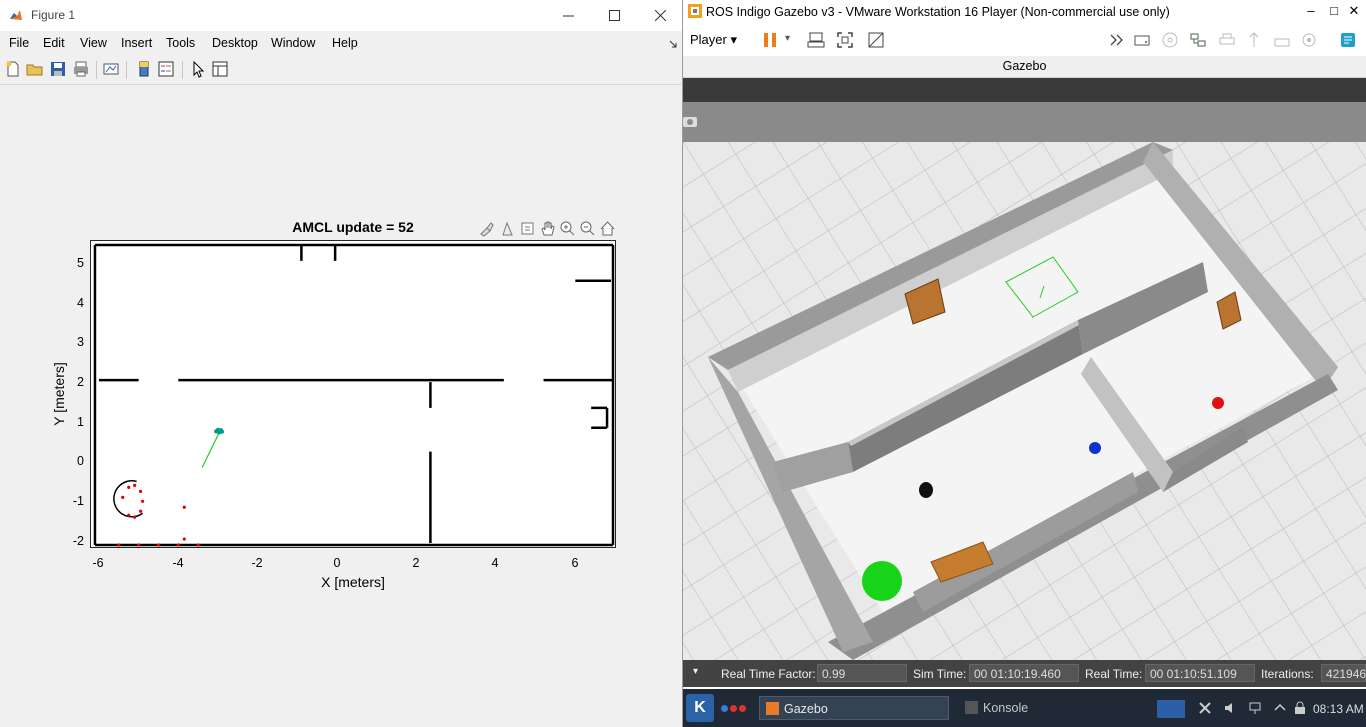  Describe the element at coordinates (1024, 90) in the screenshot. I see `gazebo-menubar` at that location.